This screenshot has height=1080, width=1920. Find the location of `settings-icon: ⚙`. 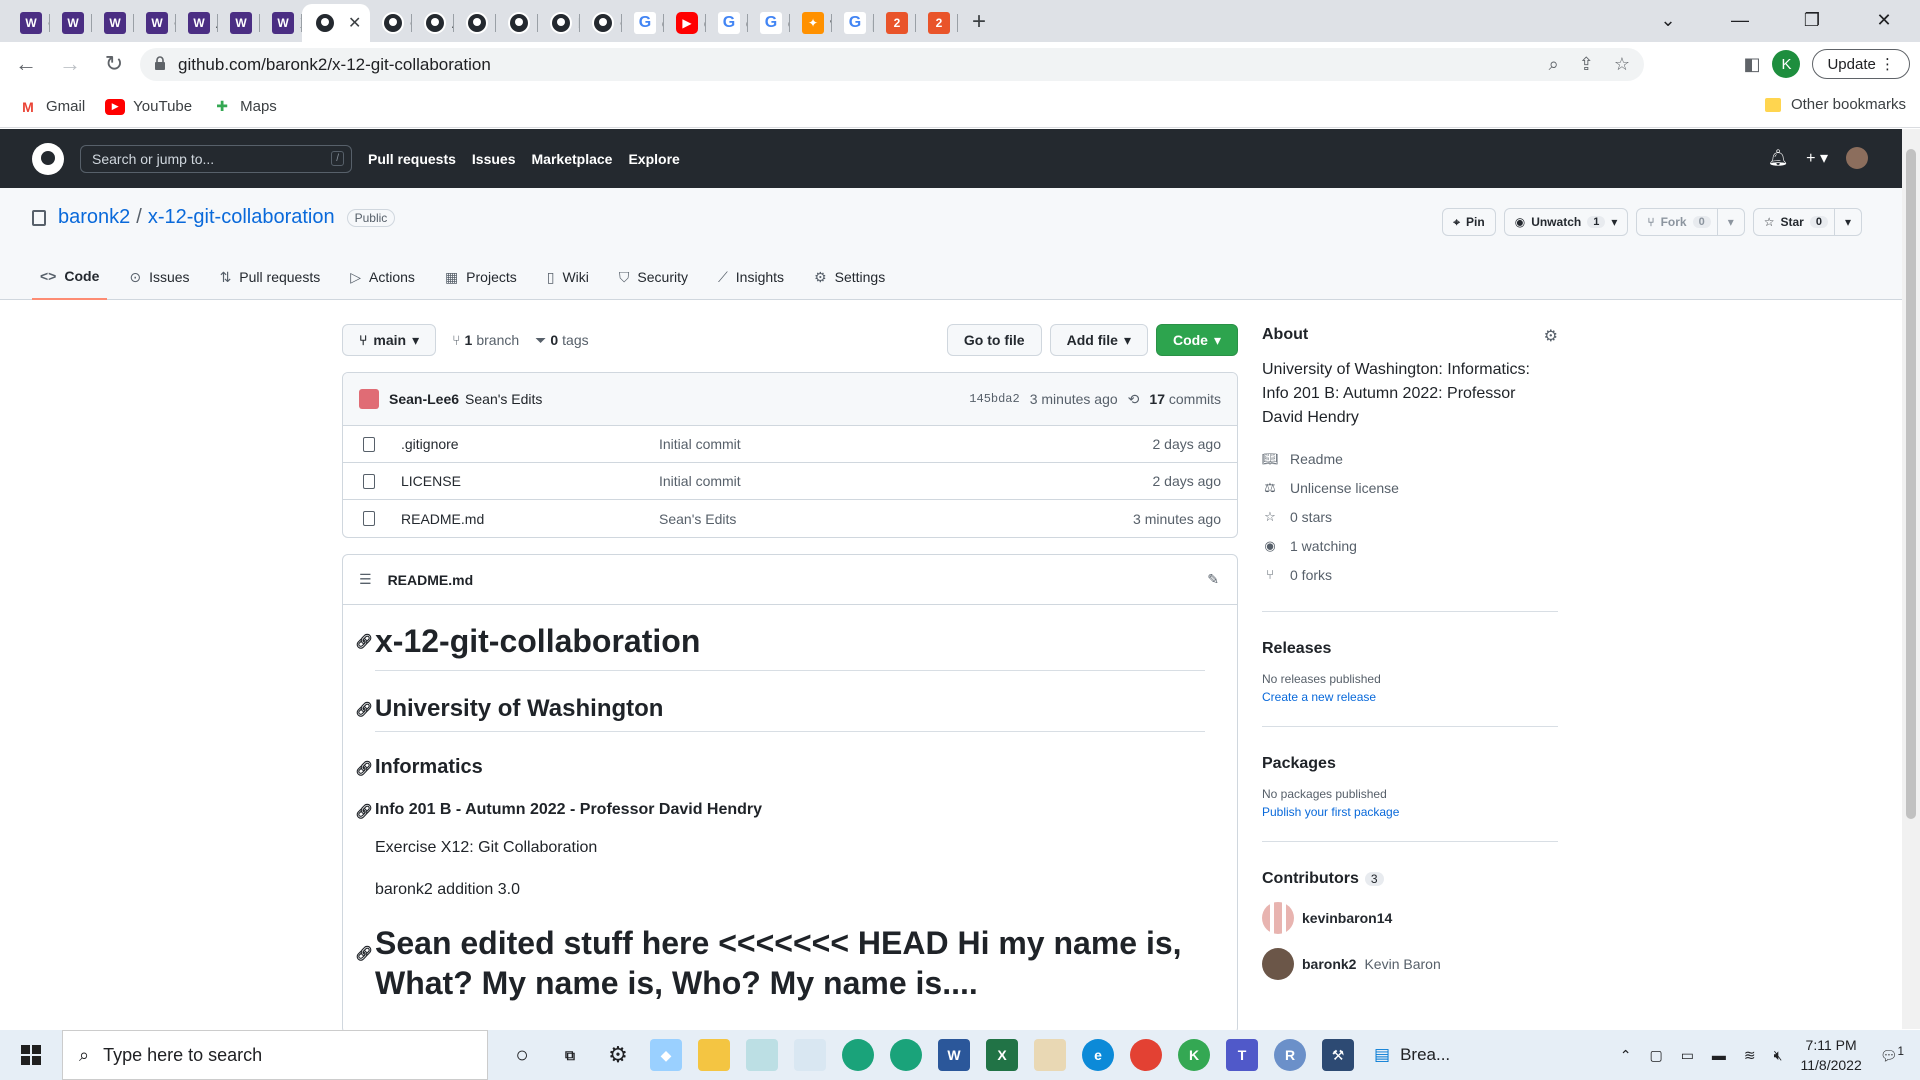

settings-icon: ⚙ is located at coordinates (618, 1055).